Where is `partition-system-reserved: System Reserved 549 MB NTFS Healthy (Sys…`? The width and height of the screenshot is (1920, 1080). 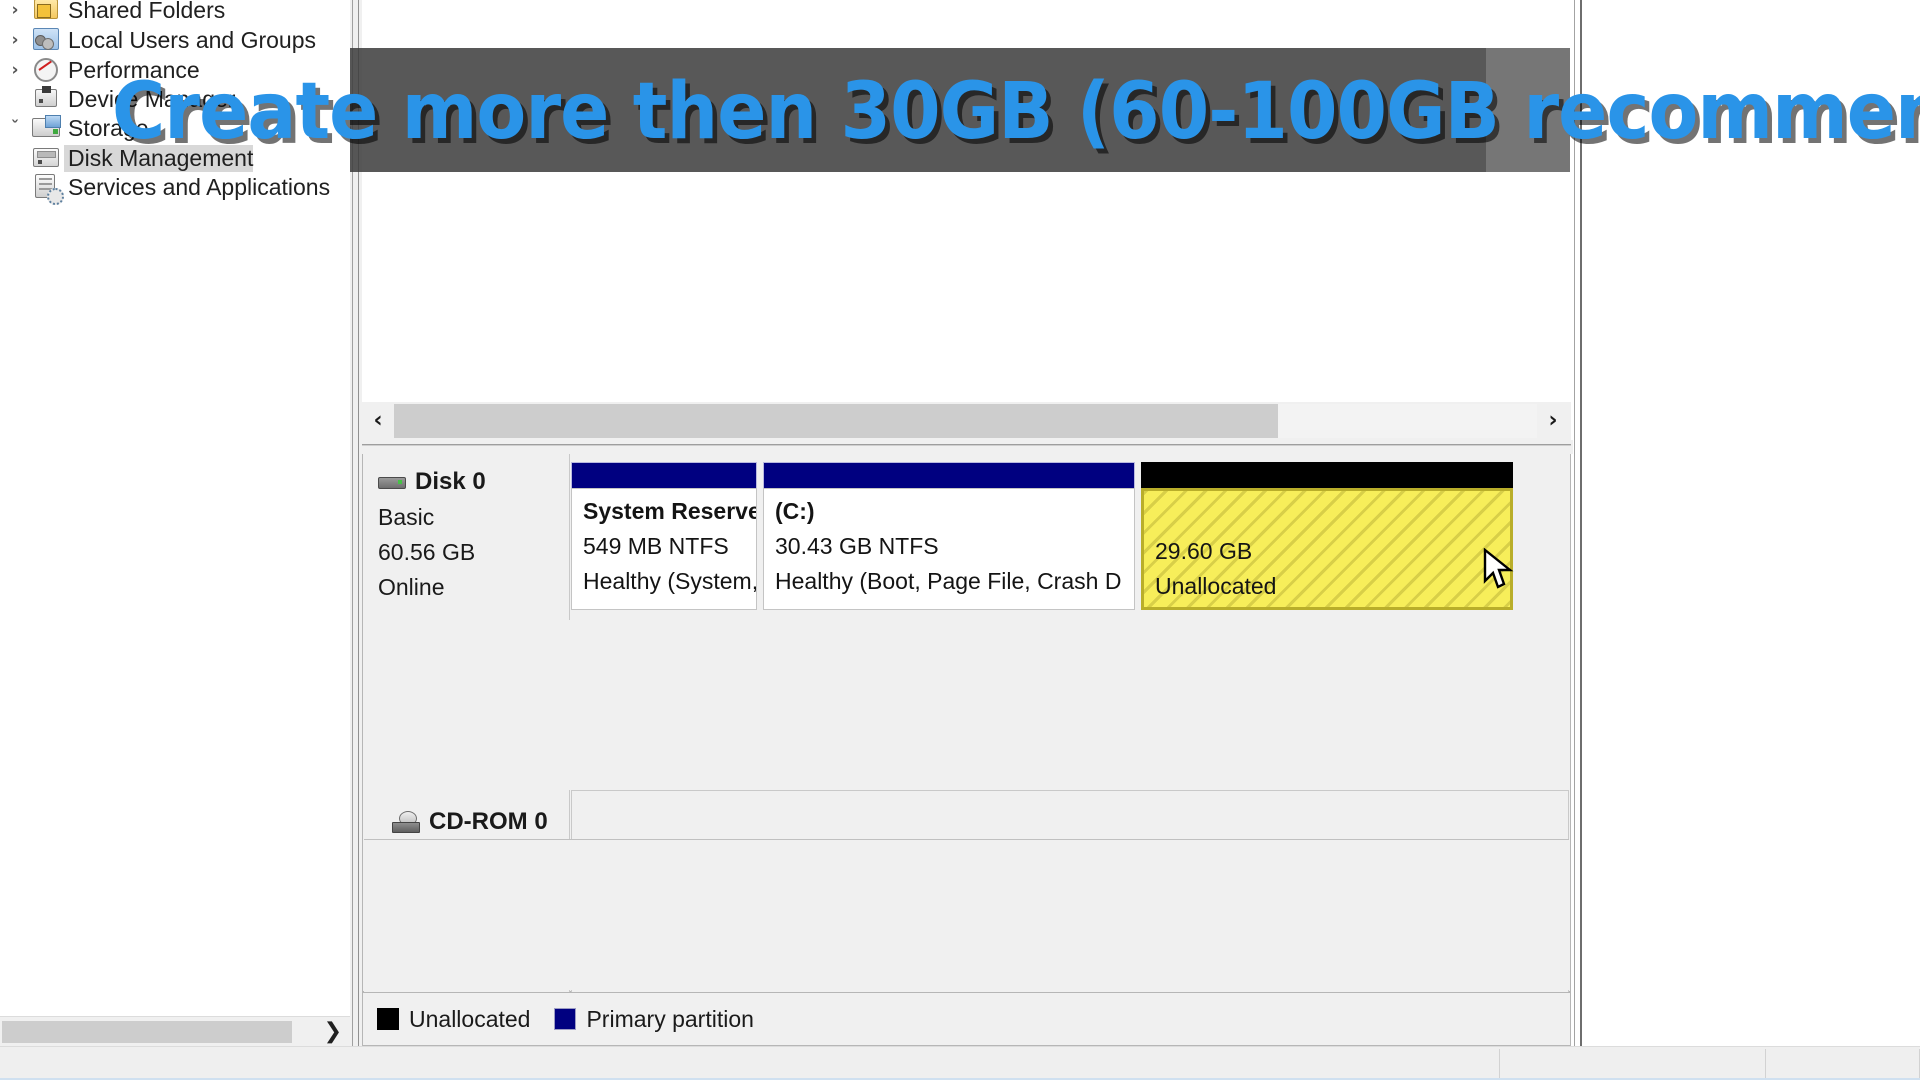
partition-system-reserved: System Reserved 549 MB NTFS Healthy (Sys… is located at coordinates (664, 536).